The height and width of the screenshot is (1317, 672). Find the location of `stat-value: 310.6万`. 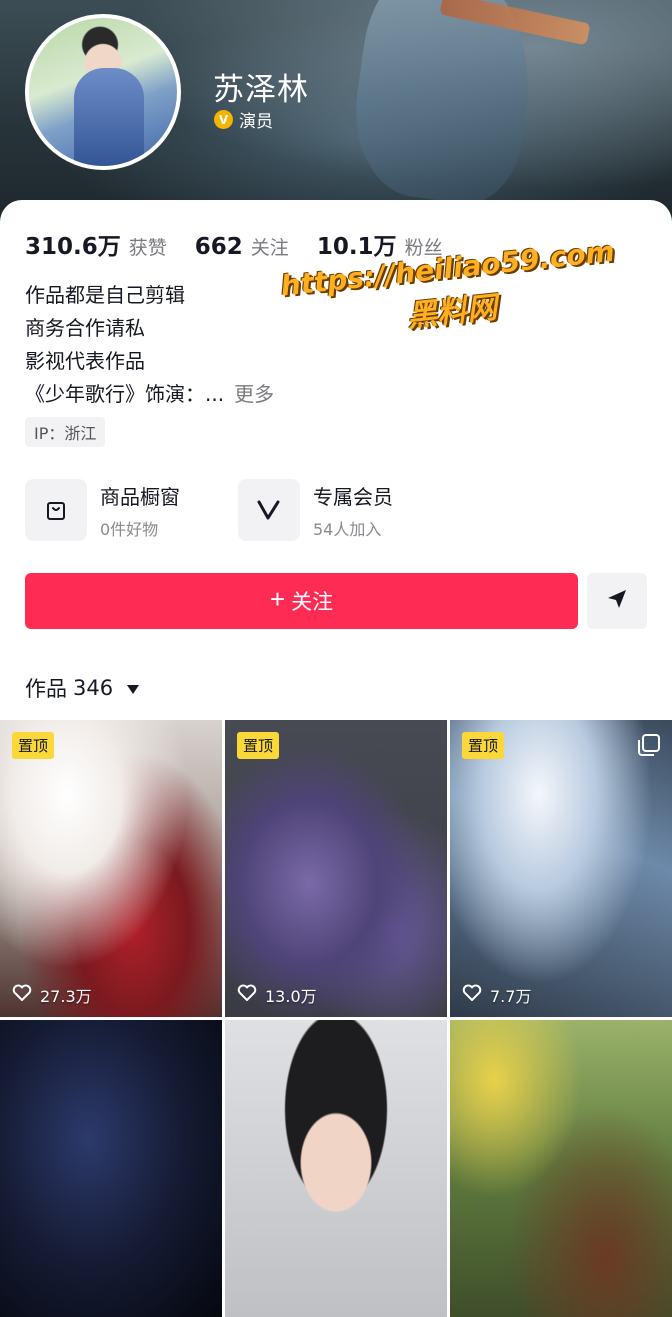

stat-value: 310.6万 is located at coordinates (73, 247).